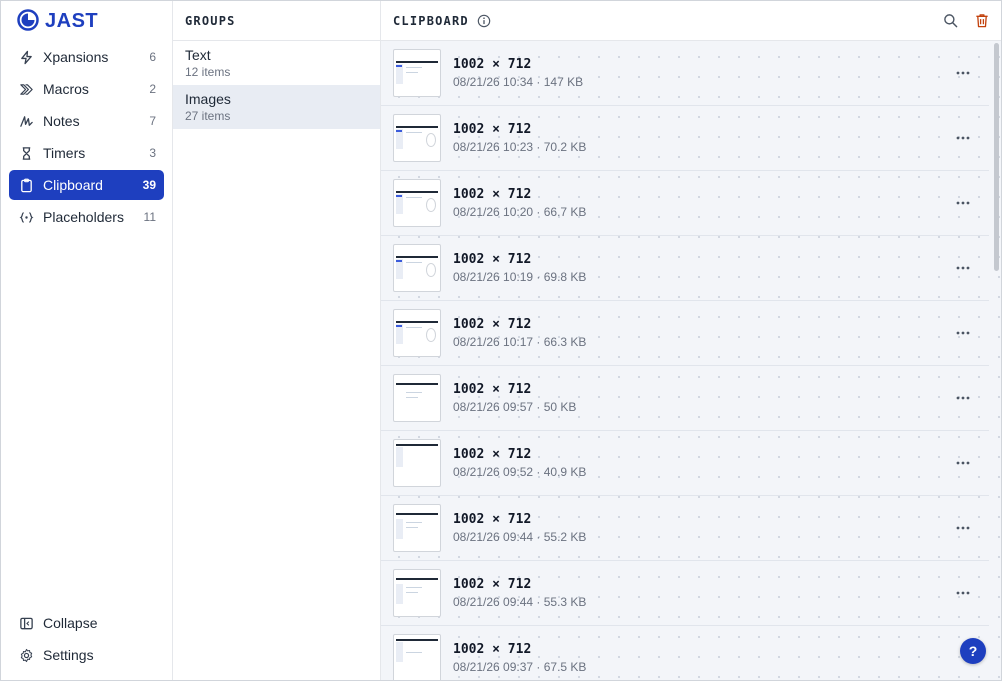  What do you see at coordinates (685, 593) in the screenshot?
I see `clipboard-item: 1002 × 712 08/21/26 09:44 · 55.3 KB` at bounding box center [685, 593].